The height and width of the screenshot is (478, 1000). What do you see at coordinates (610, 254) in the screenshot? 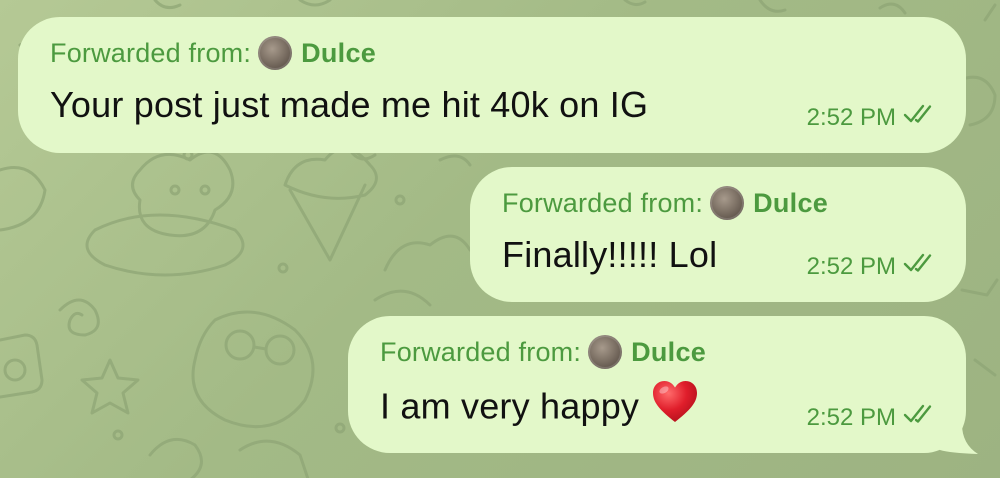
I see `message-text: Finally!!!!! Lol` at bounding box center [610, 254].